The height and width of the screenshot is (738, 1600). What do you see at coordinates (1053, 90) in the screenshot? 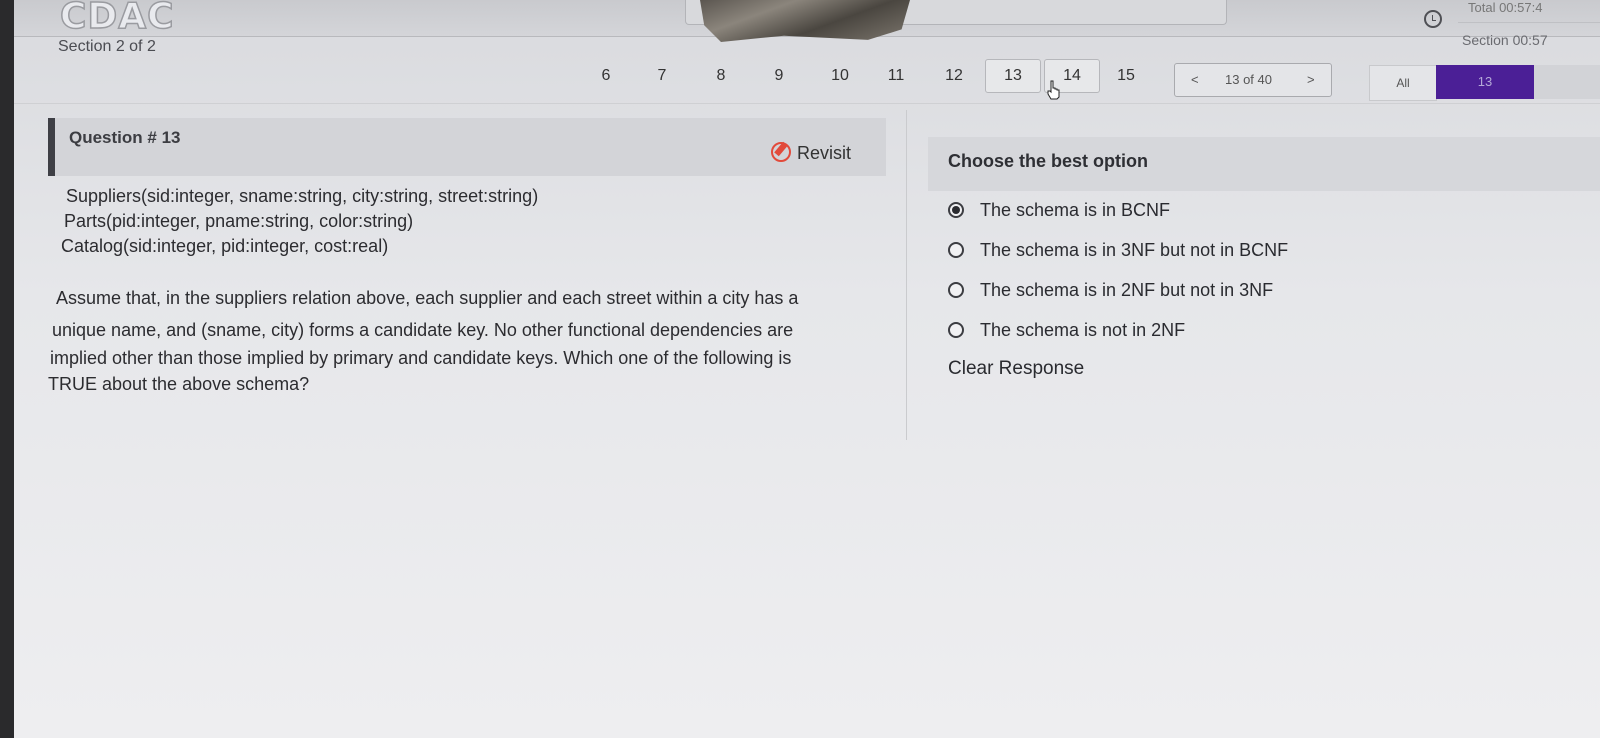
I see `hand-cursor-icon` at bounding box center [1053, 90].